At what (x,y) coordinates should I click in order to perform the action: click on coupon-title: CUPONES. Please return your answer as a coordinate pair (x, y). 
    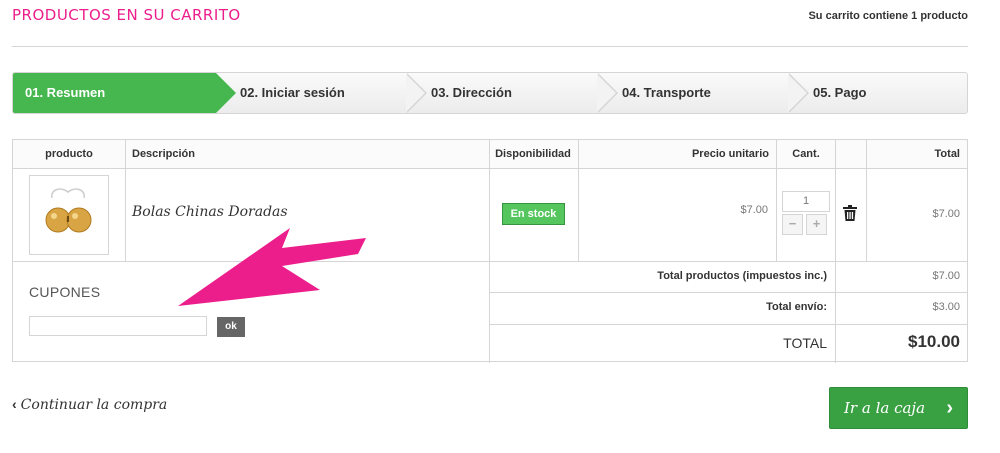
    Looking at the image, I should click on (65, 292).